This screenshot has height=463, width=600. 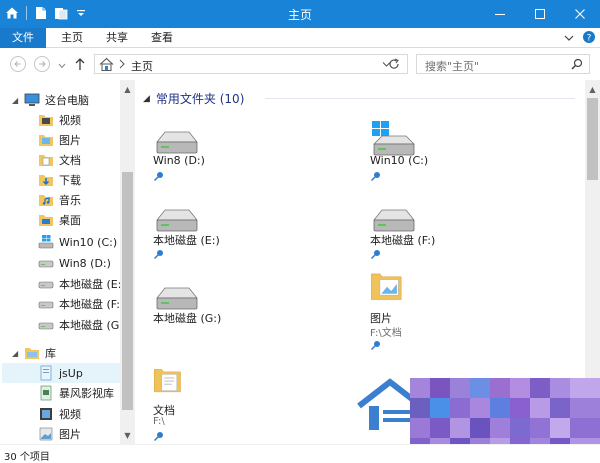 I want to click on nav-scrollbar: ▲ ▼, so click(x=127, y=262).